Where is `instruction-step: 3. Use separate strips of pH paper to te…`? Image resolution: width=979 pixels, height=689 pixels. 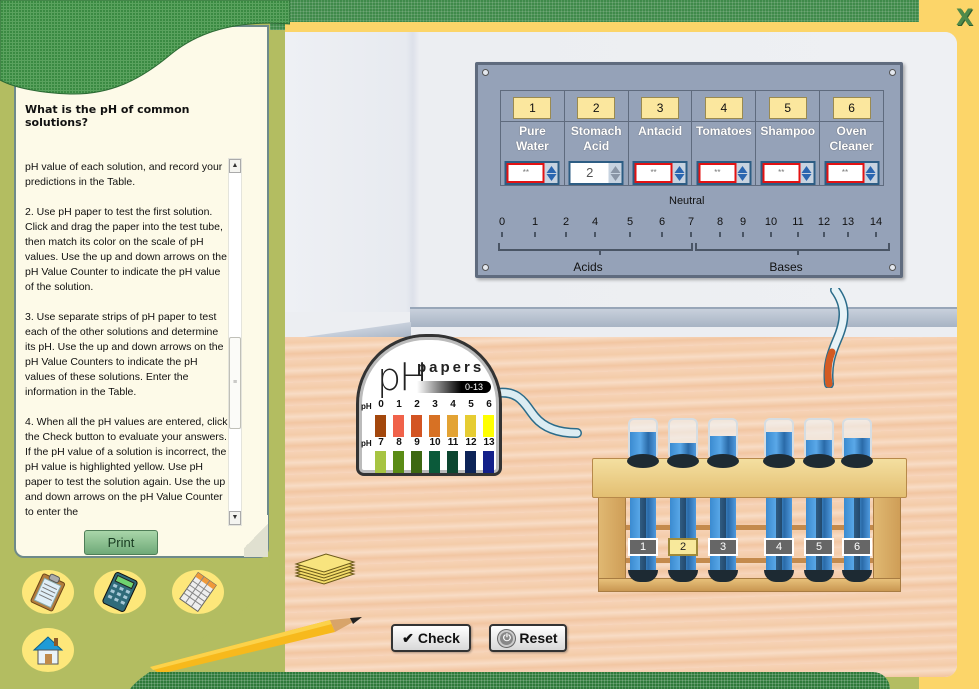 instruction-step: 3. Use separate strips of pH paper to te… is located at coordinates (124, 354).